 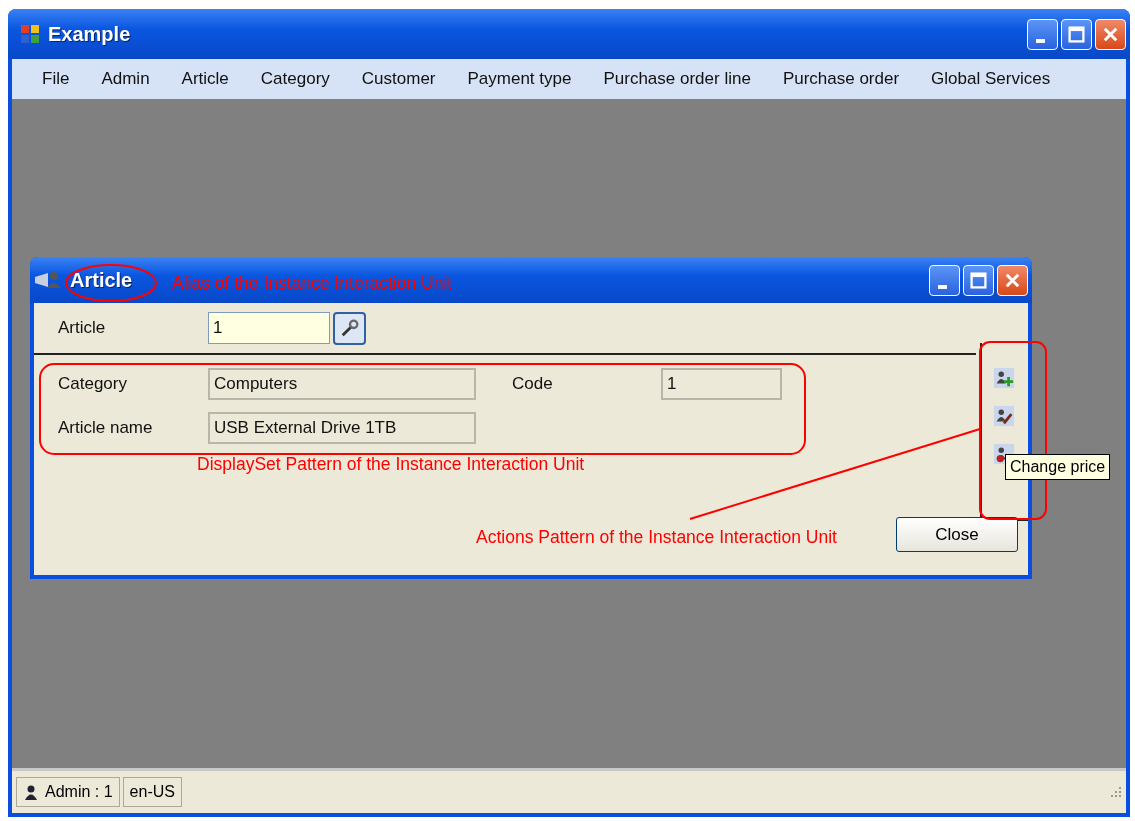 I want to click on annotation-text: DisplaySet Pattern of the Instance Interaction Unit, so click(x=391, y=464).